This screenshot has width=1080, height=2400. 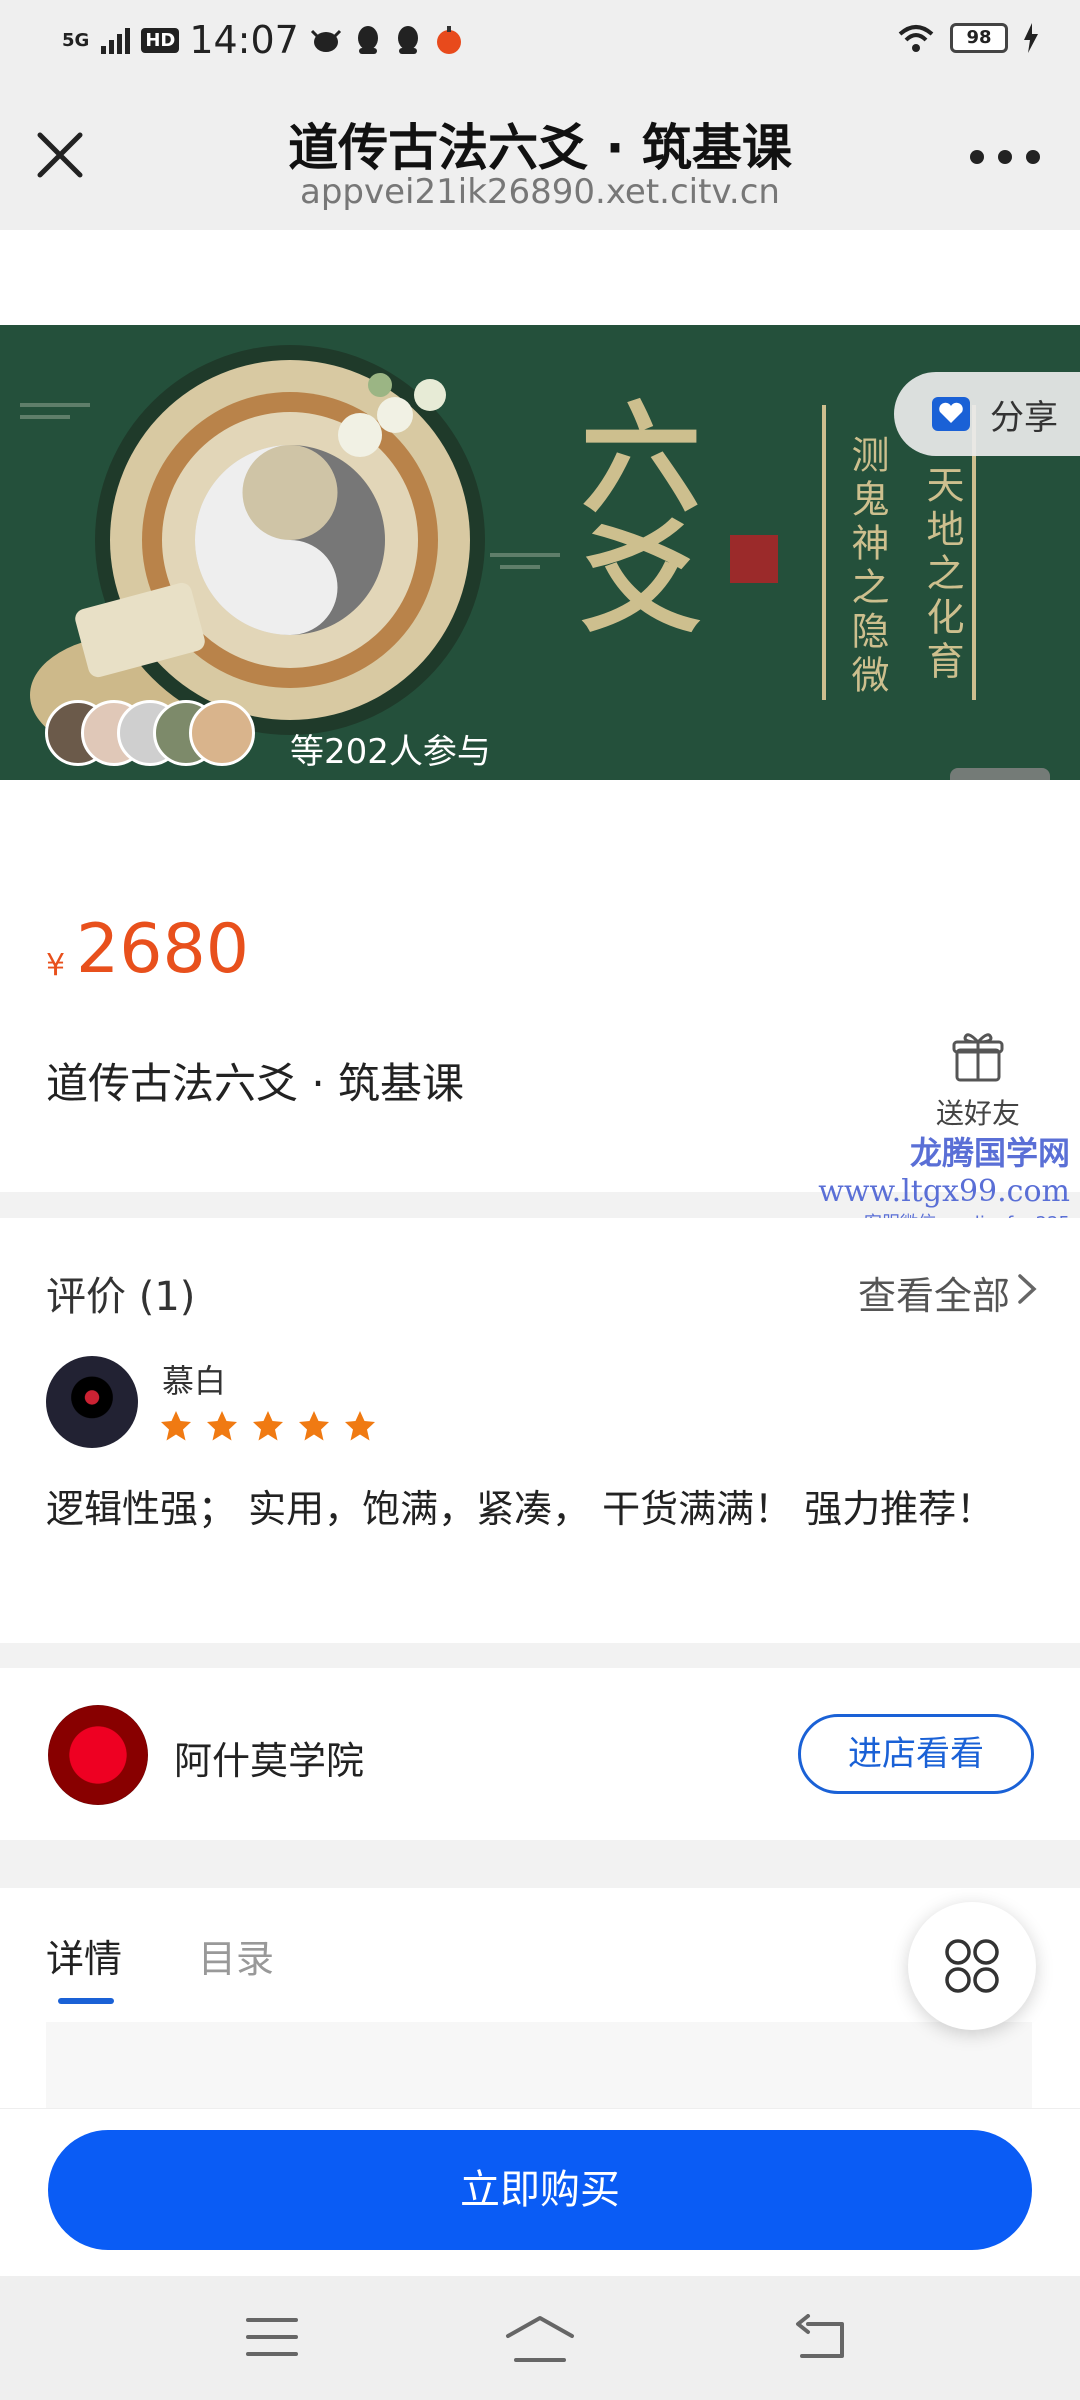 I want to click on back-icon, so click(x=820, y=2338).